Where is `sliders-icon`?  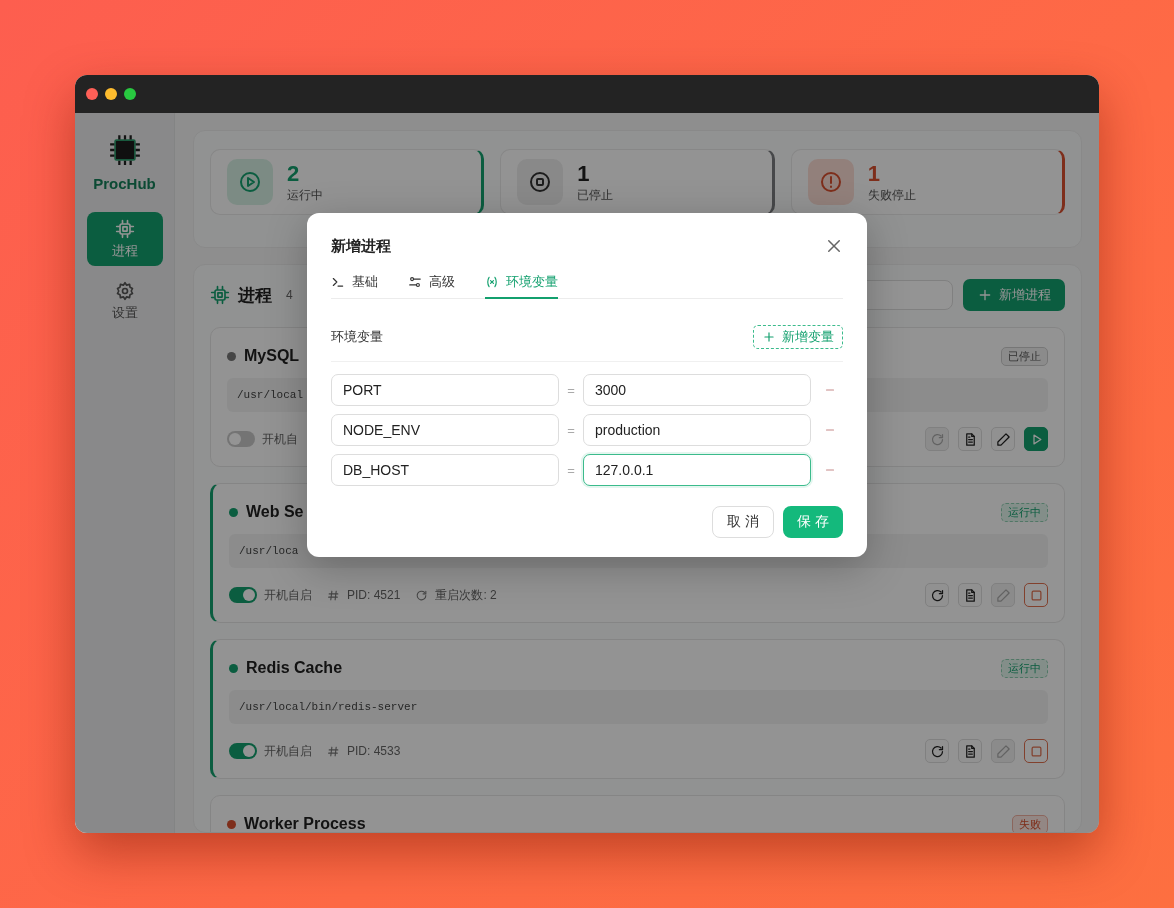
sliders-icon is located at coordinates (415, 282).